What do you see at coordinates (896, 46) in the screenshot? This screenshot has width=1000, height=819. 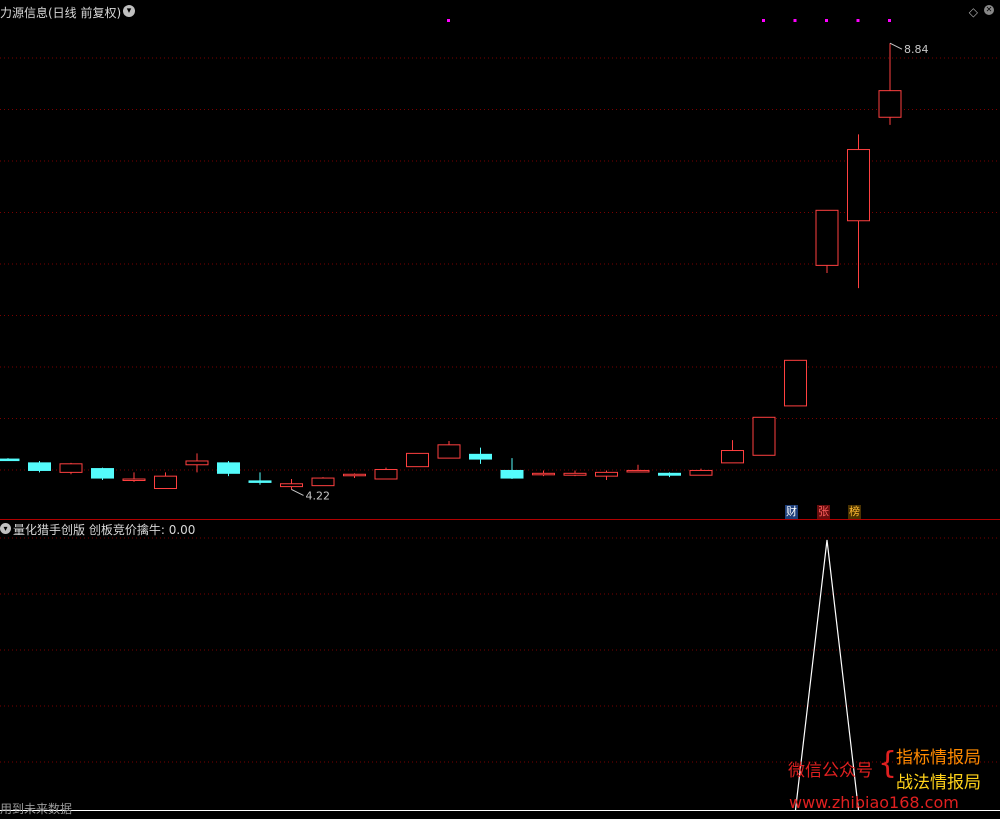 I see `high-pointer` at bounding box center [896, 46].